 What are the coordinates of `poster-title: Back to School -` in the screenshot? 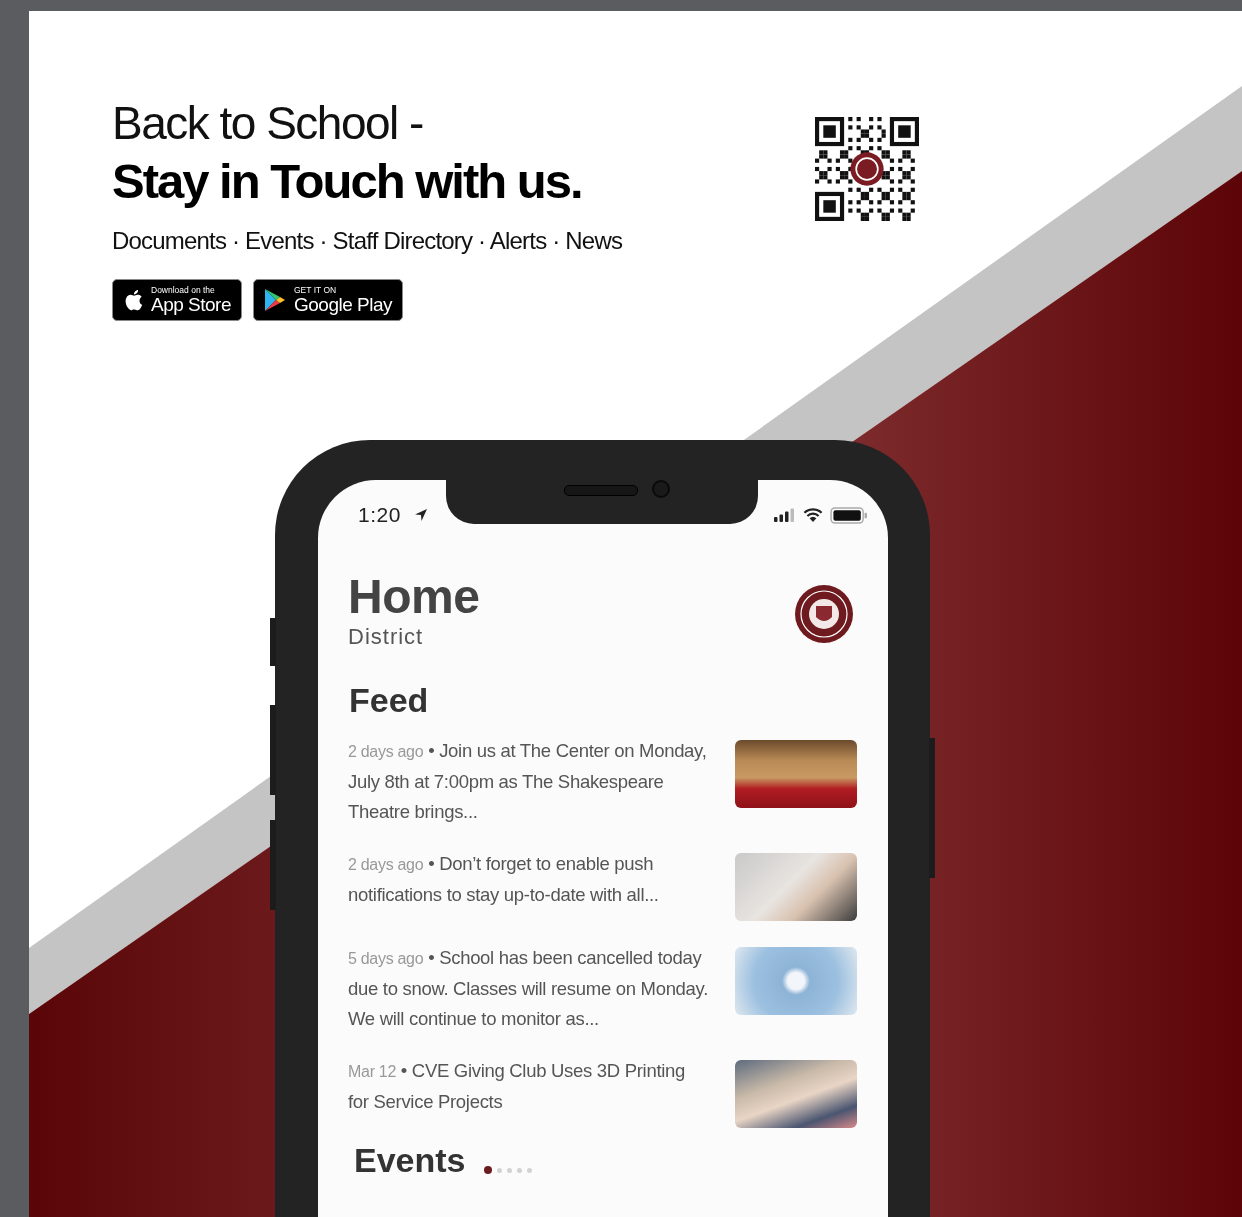 It's located at (268, 123).